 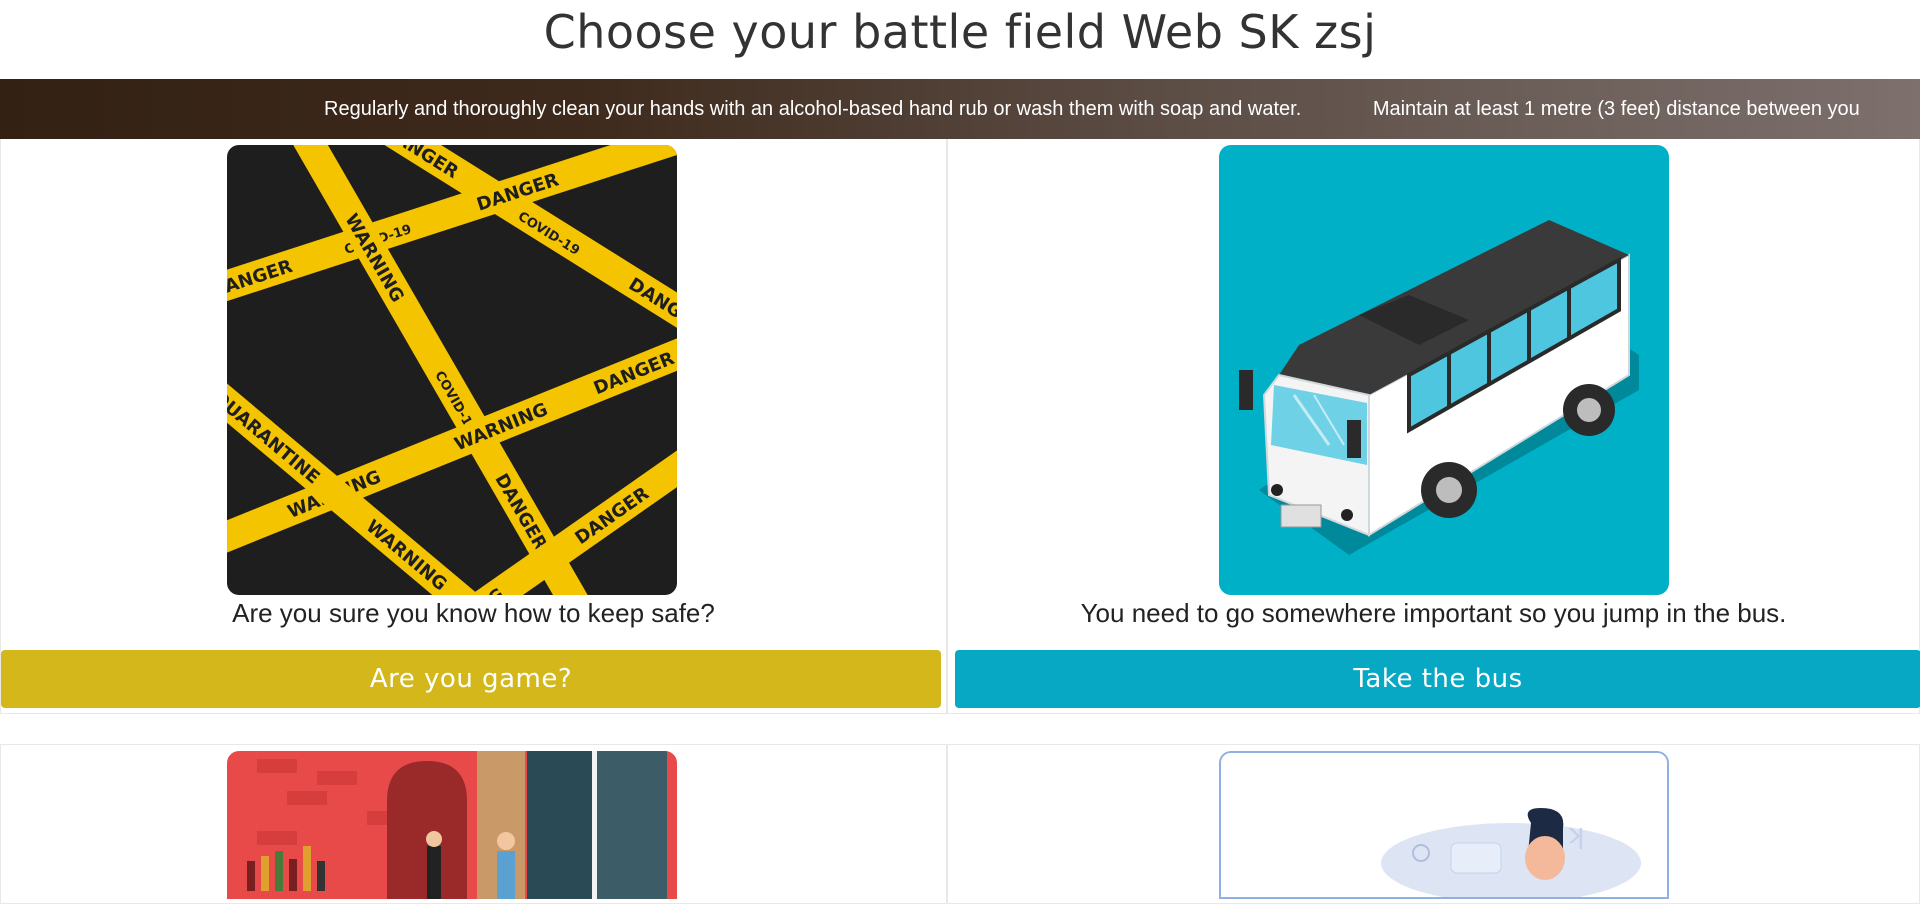 I want to click on person-image: ʞ, so click(x=1444, y=825).